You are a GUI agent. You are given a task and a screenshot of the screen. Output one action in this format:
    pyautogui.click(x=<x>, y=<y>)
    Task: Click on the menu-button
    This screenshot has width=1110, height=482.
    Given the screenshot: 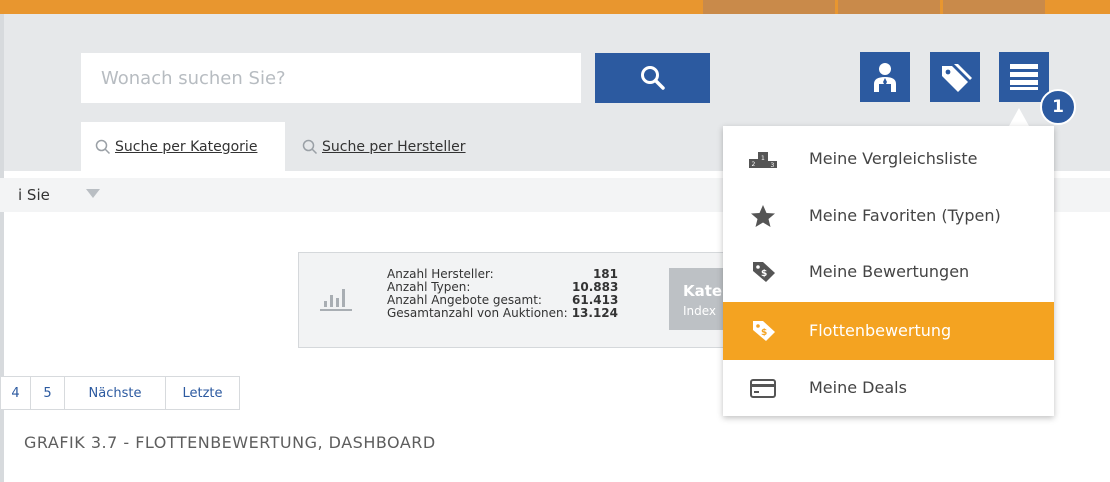 What is the action you would take?
    pyautogui.click(x=1024, y=77)
    